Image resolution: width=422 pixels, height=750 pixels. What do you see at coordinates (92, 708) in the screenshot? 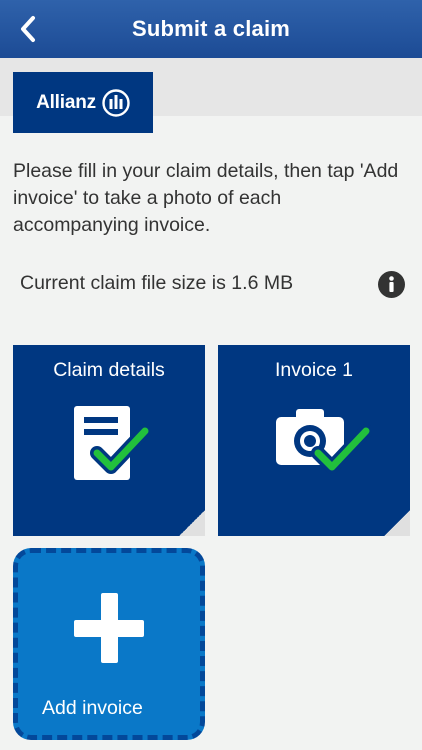
I see `add-invoice-label: Add invoice` at bounding box center [92, 708].